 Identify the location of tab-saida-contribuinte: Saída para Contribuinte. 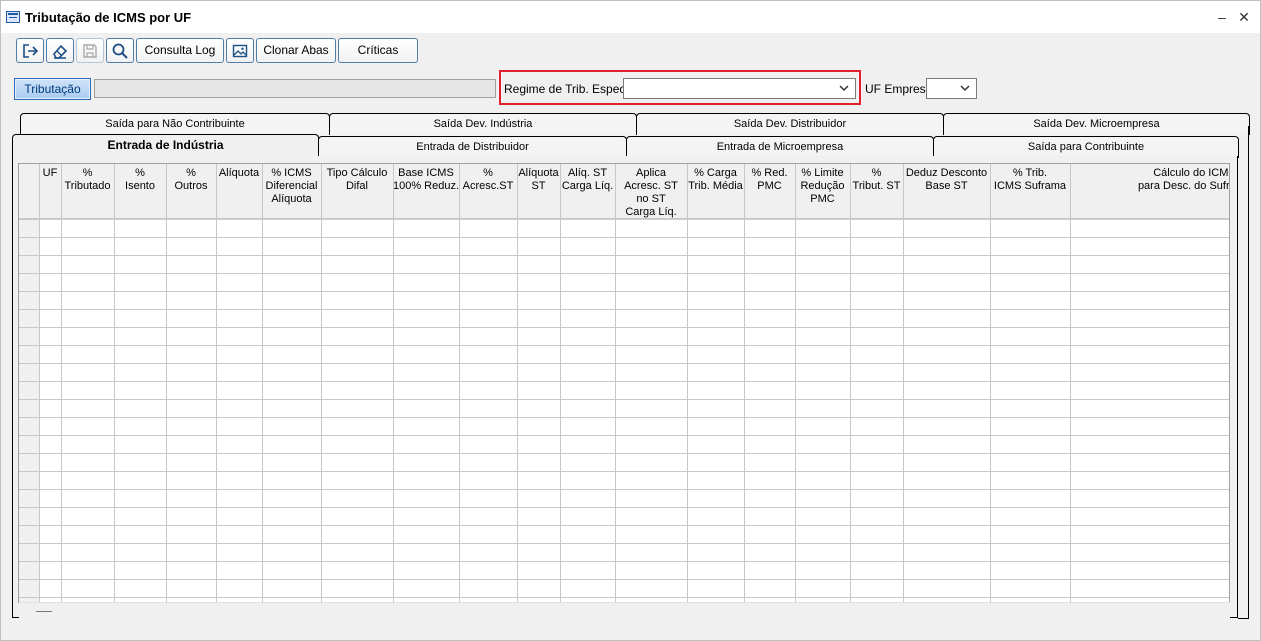
(1086, 147).